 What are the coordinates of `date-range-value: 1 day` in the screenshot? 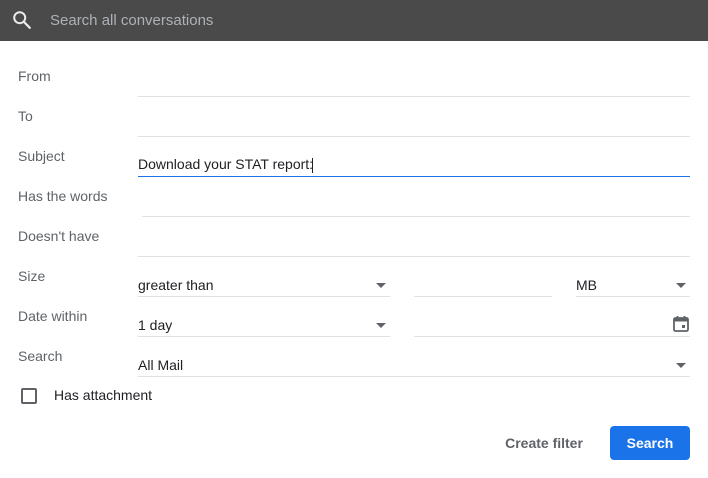 It's located at (155, 325).